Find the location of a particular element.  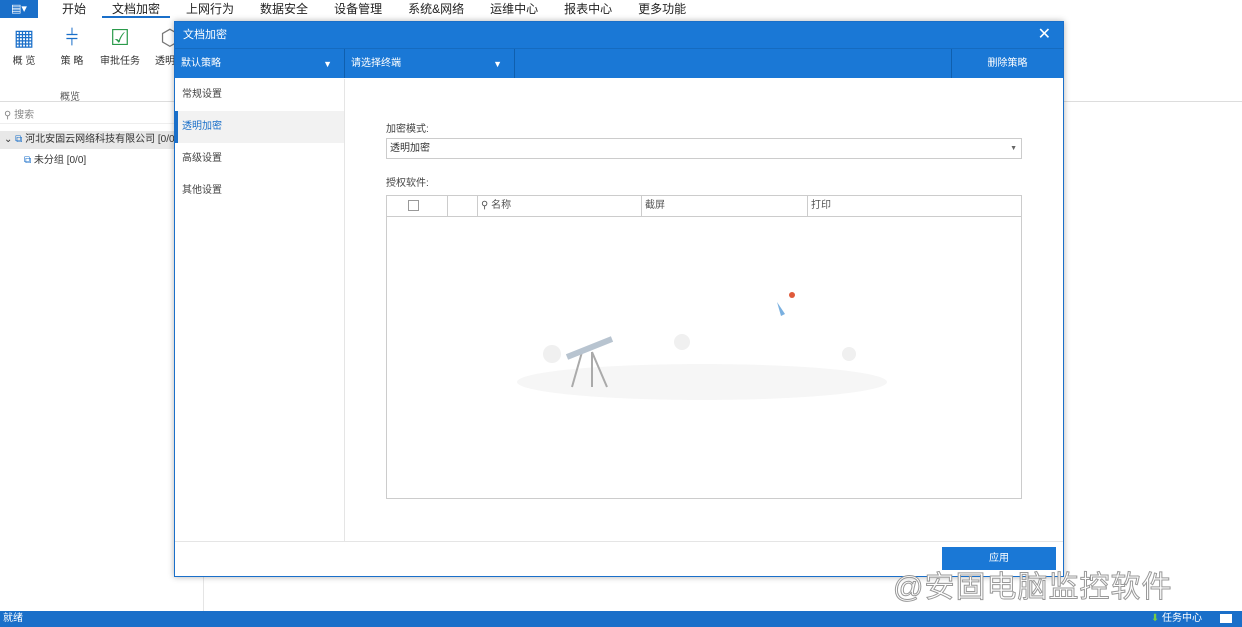

software-label: 授权软件: is located at coordinates (407, 183).